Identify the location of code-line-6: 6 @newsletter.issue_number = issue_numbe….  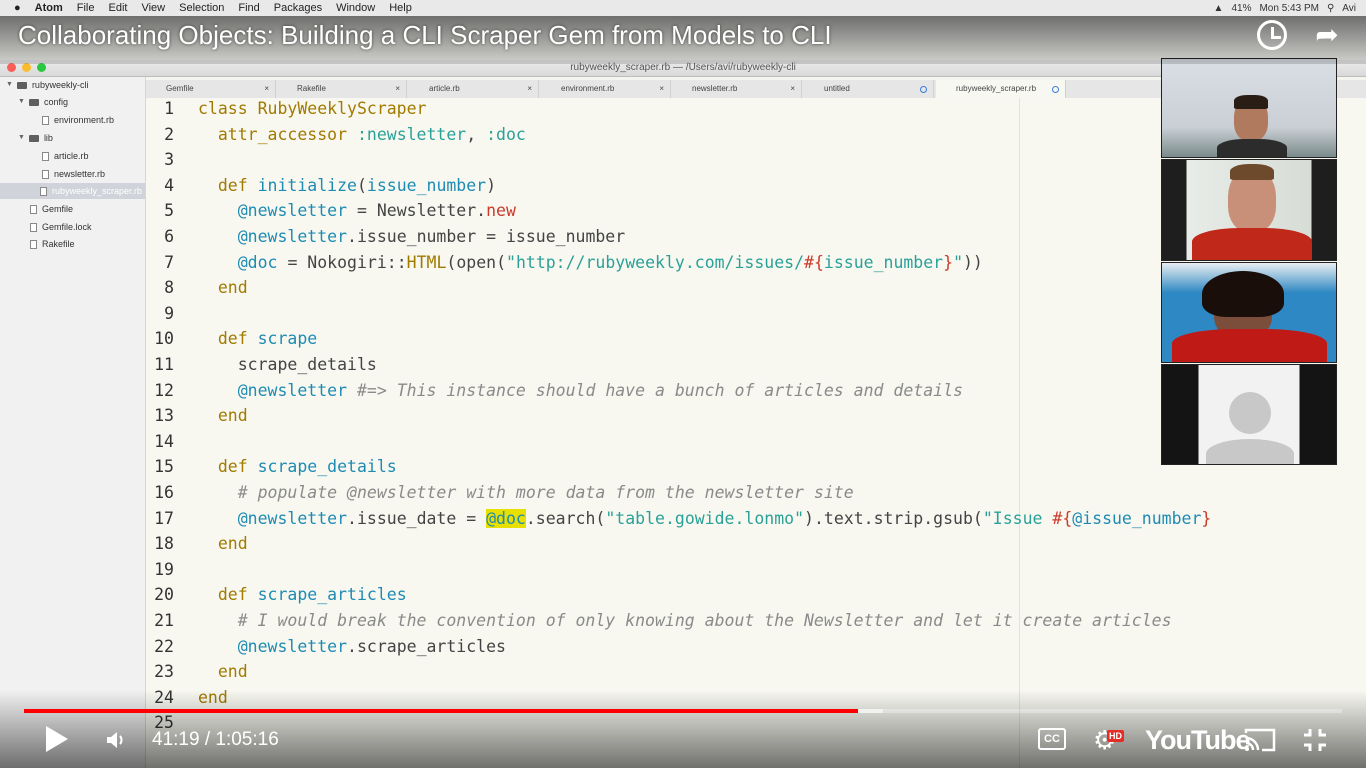
(385, 237).